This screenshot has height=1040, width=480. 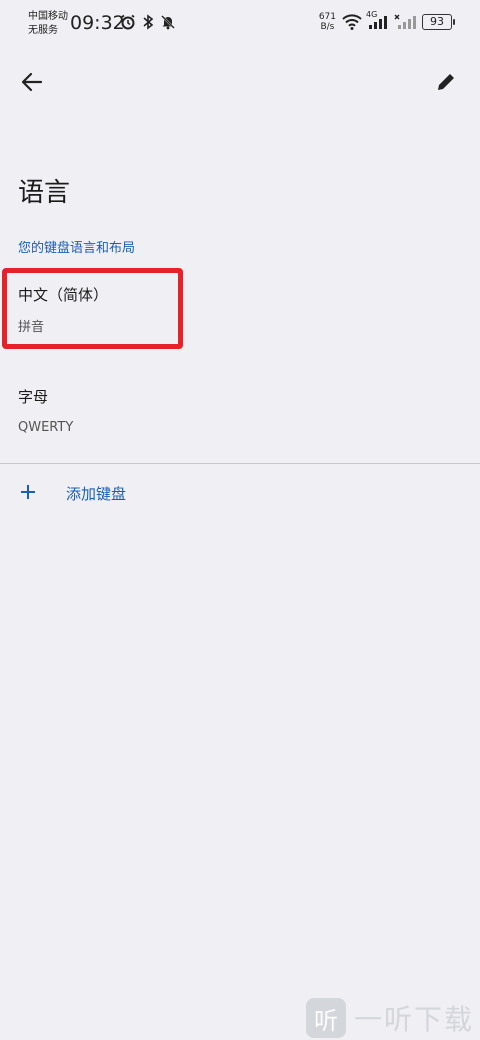 I want to click on watermark-logo: 听, so click(x=325, y=1018).